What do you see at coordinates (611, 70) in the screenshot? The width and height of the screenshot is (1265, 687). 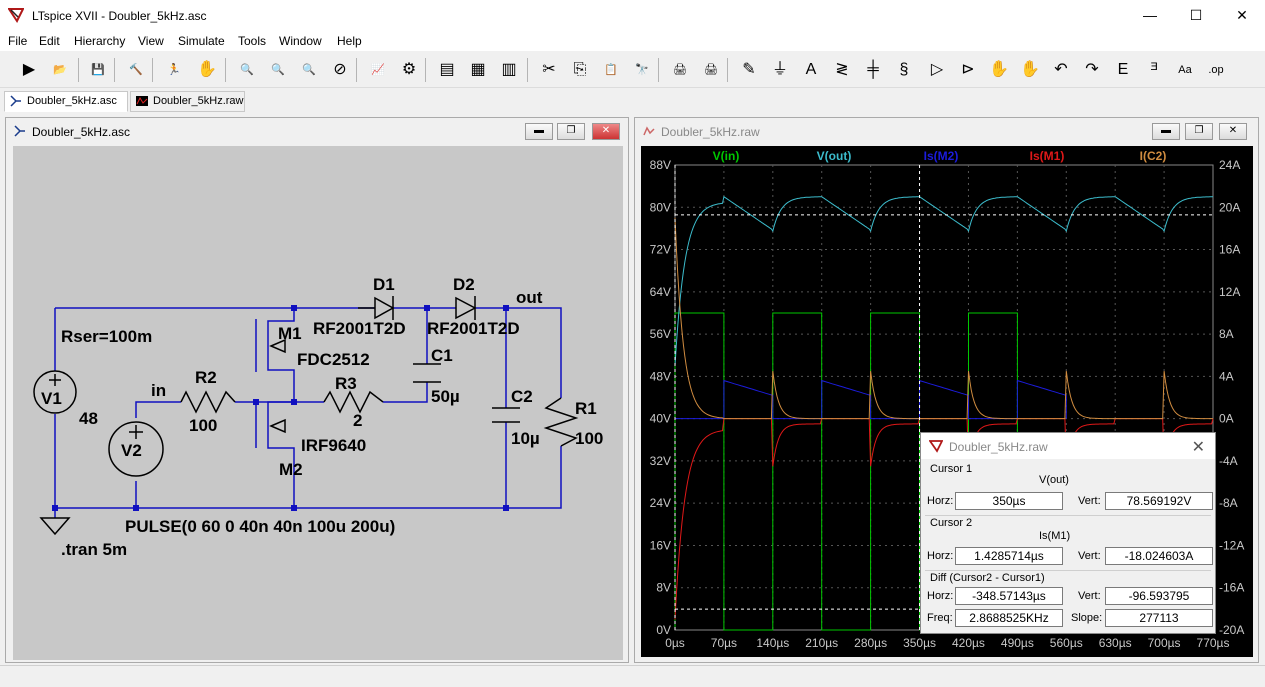 I see `paste-icon: 📋` at bounding box center [611, 70].